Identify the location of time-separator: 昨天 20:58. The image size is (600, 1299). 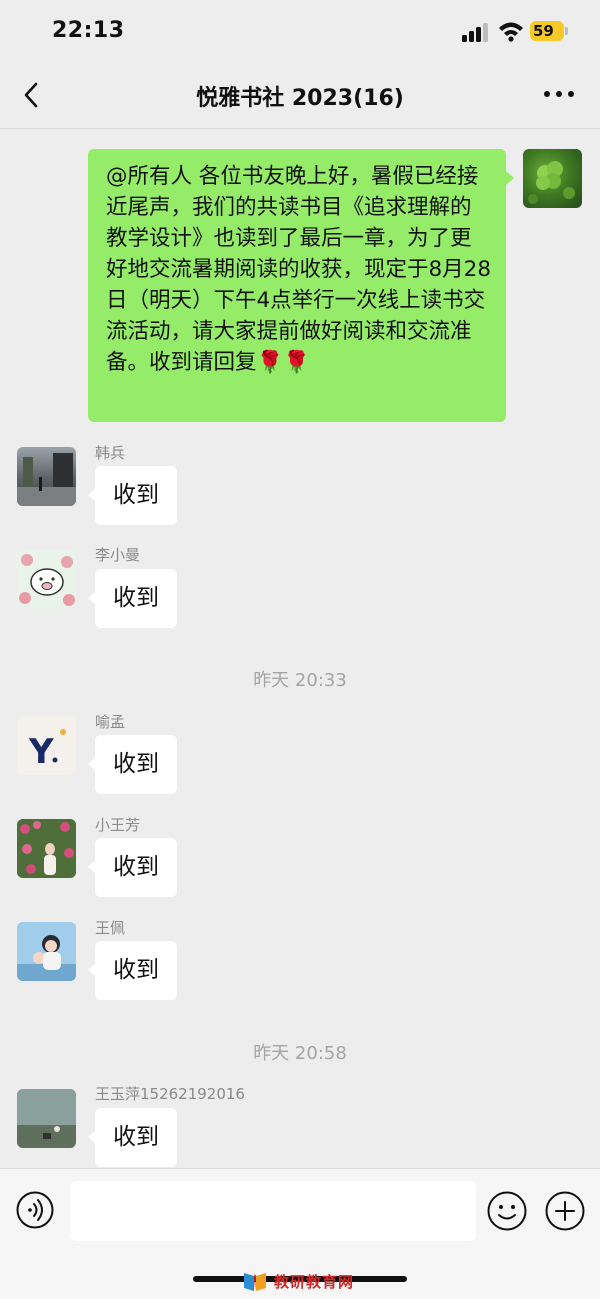
(300, 1053).